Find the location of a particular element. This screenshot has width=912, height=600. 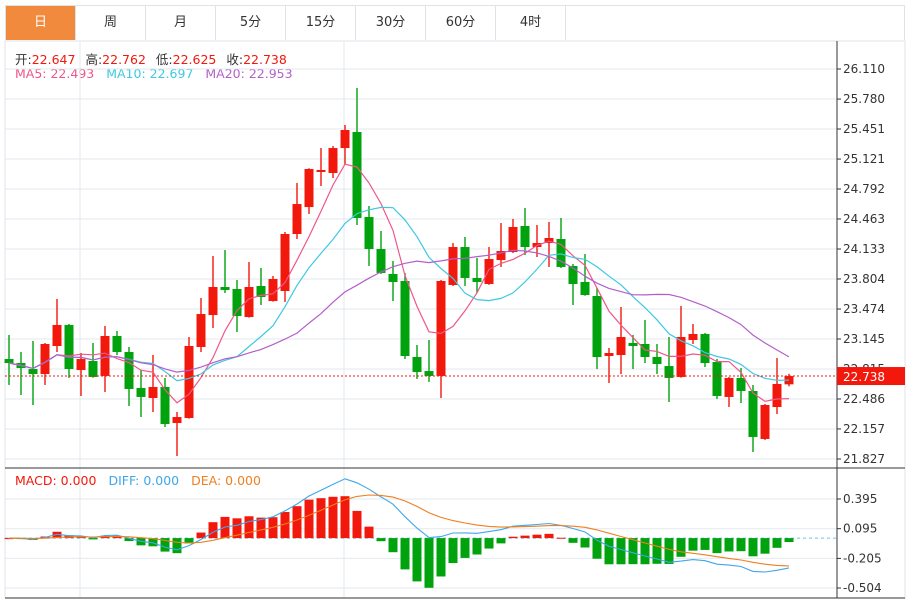

price-tick-label: 25.451 is located at coordinates (864, 129).